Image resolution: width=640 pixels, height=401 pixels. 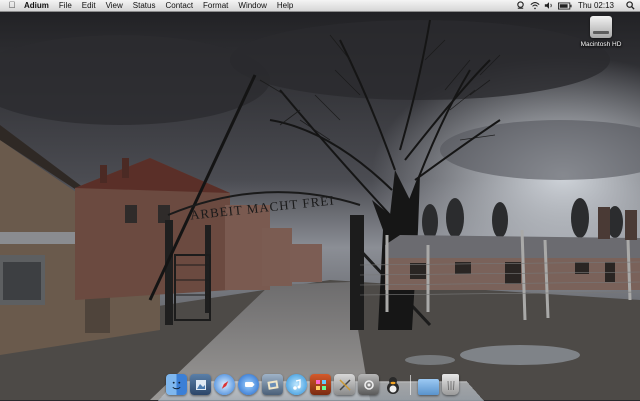 What do you see at coordinates (215, 5) in the screenshot?
I see `menu-format: Format` at bounding box center [215, 5].